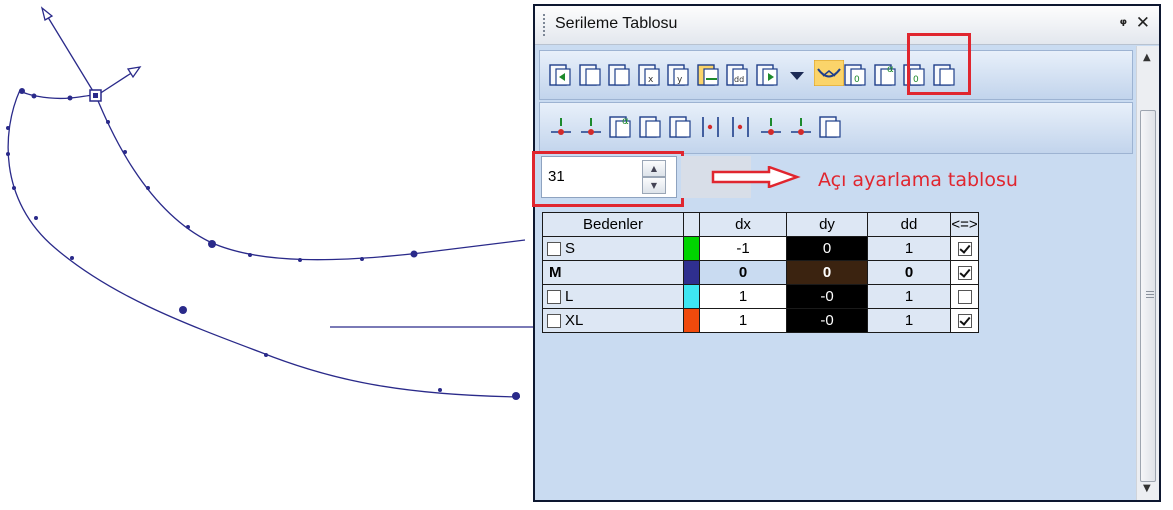 Image resolution: width=1173 pixels, height=510 pixels. What do you see at coordinates (768, 75) in the screenshot?
I see `grade-right-icon` at bounding box center [768, 75].